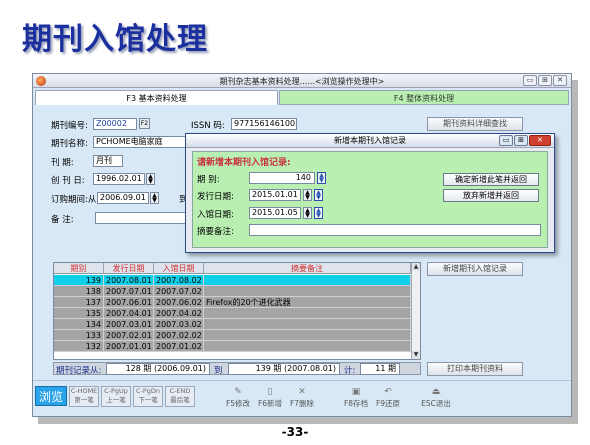 The width and height of the screenshot is (590, 445). What do you see at coordinates (79, 280) in the screenshot?
I see `cell-issue: 139` at bounding box center [79, 280].